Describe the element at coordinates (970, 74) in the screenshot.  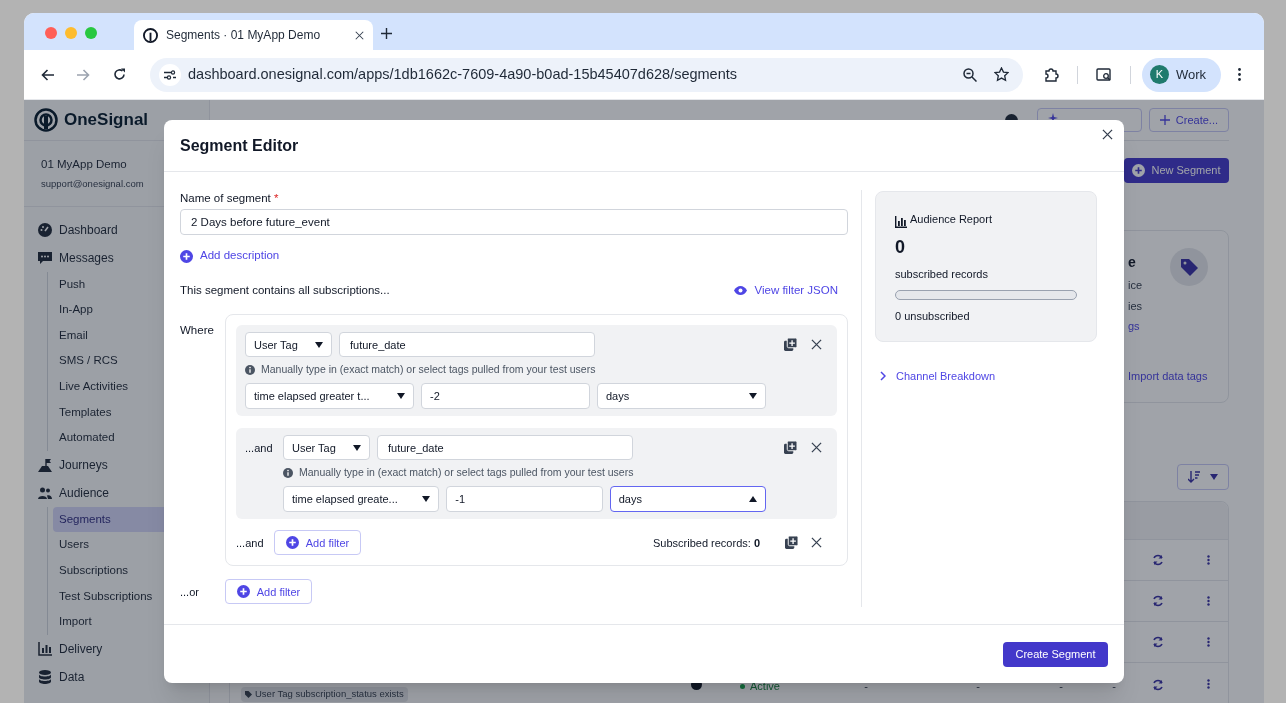
I see `zoom-icon` at that location.